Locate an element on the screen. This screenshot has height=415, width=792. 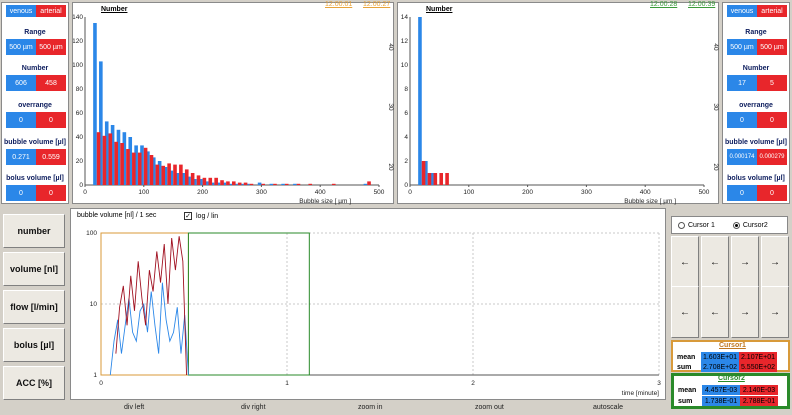
cursor-select-box: Cursor 1 Cursor2 is located at coordinates (729, 225).